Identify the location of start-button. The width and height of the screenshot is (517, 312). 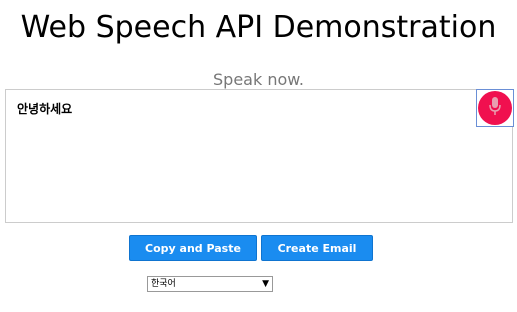
(495, 108).